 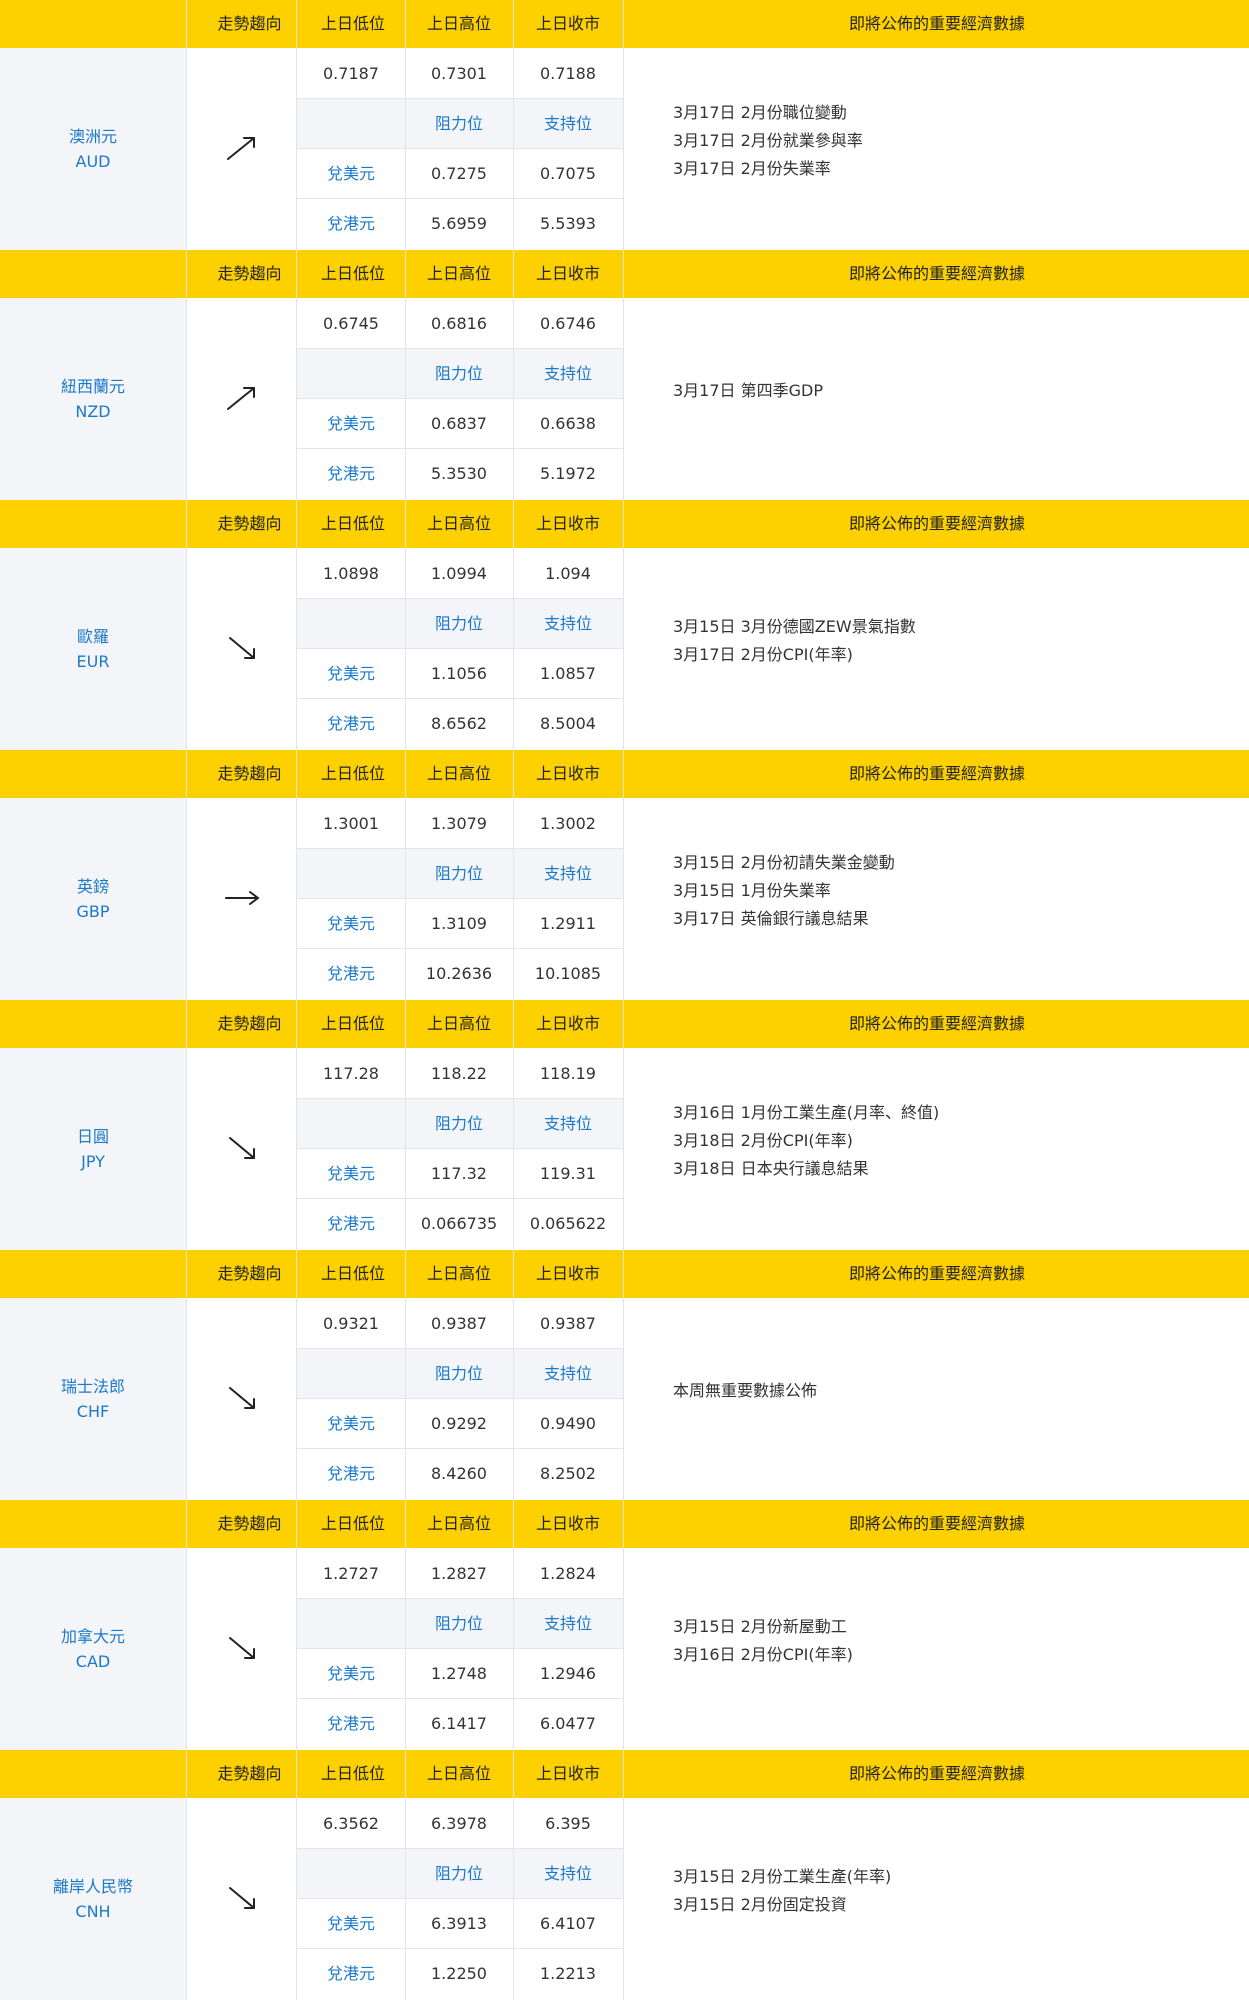 I want to click on hkd-resistance-value: 1.2250, so click(x=459, y=1973).